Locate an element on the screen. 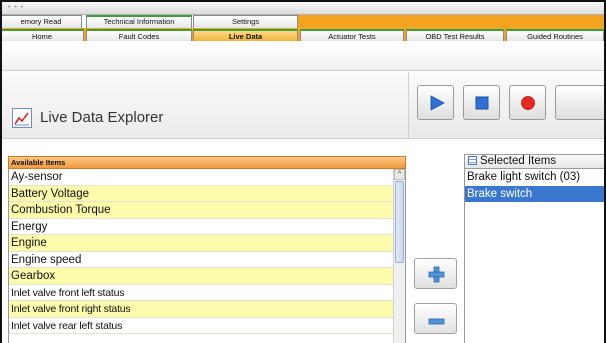 The width and height of the screenshot is (606, 343). list-item: Engine speed is located at coordinates (207, 260).